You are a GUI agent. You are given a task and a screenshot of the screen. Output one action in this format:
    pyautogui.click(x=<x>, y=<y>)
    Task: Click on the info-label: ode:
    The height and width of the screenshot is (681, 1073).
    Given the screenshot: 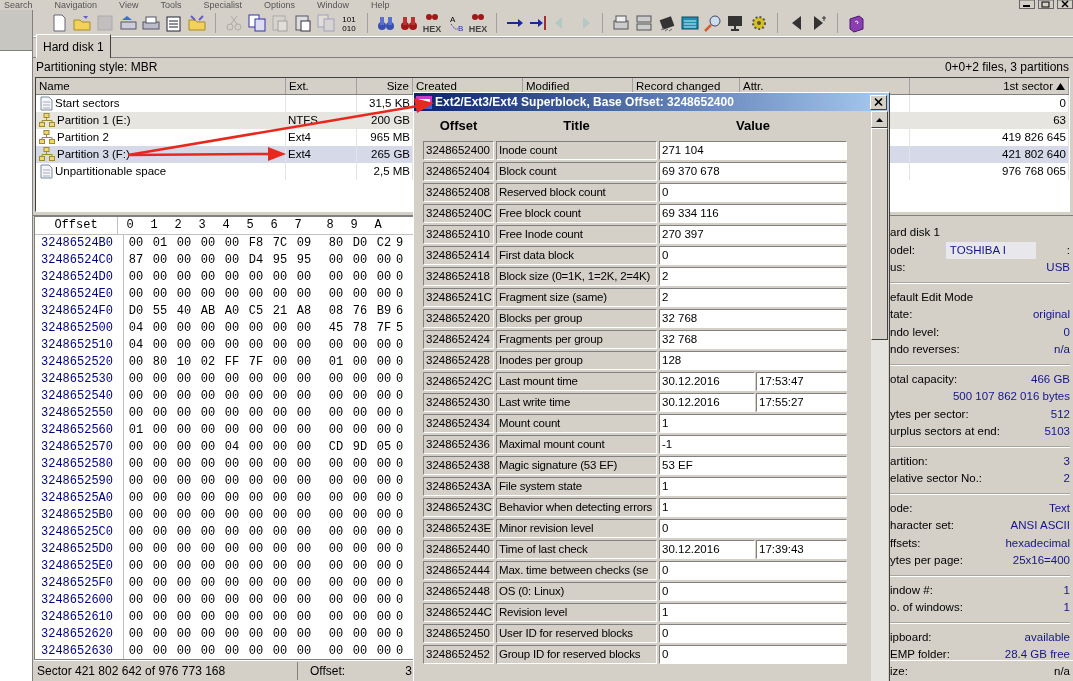 What is the action you would take?
    pyautogui.click(x=901, y=508)
    